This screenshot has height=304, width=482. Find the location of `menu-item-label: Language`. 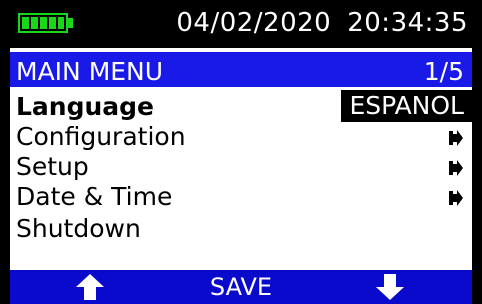

menu-item-label: Language is located at coordinates (85, 106).